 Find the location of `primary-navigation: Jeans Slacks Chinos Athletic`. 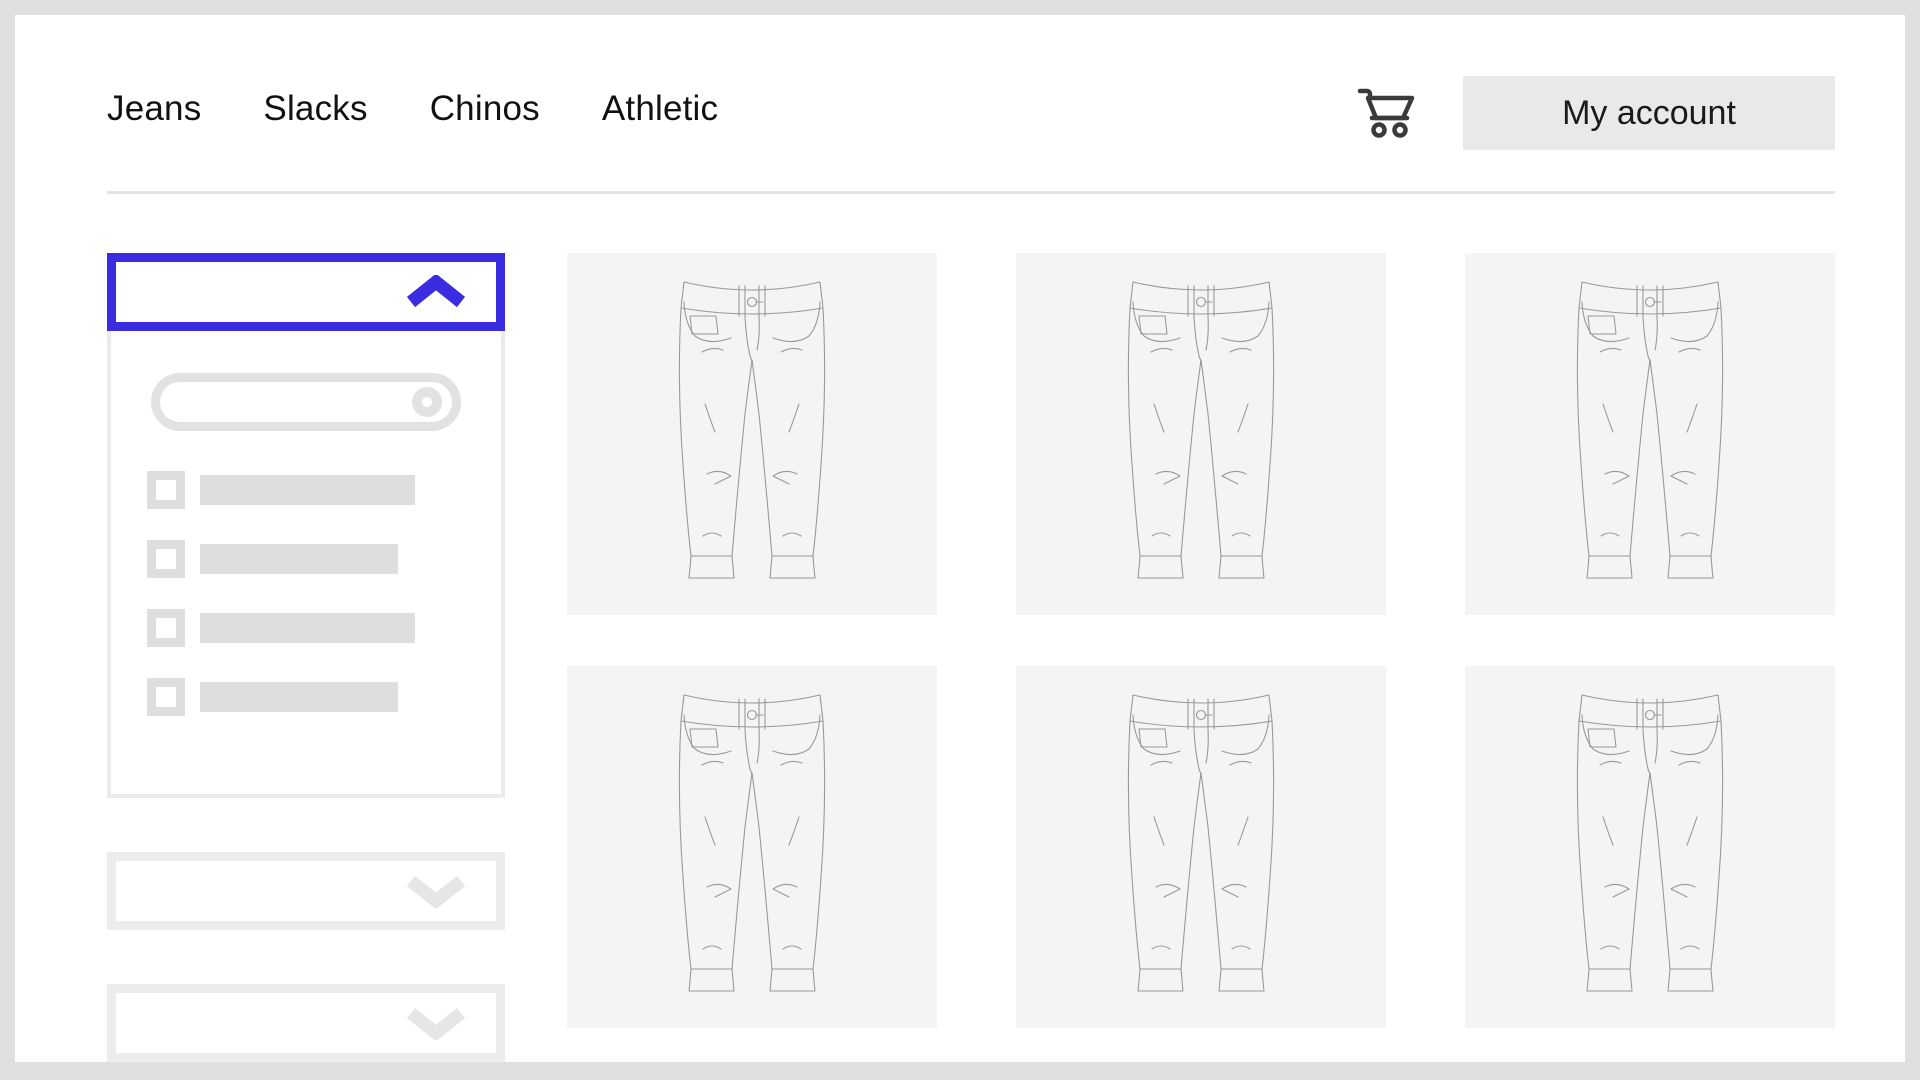

primary-navigation: Jeans Slacks Chinos Athletic is located at coordinates (412, 108).